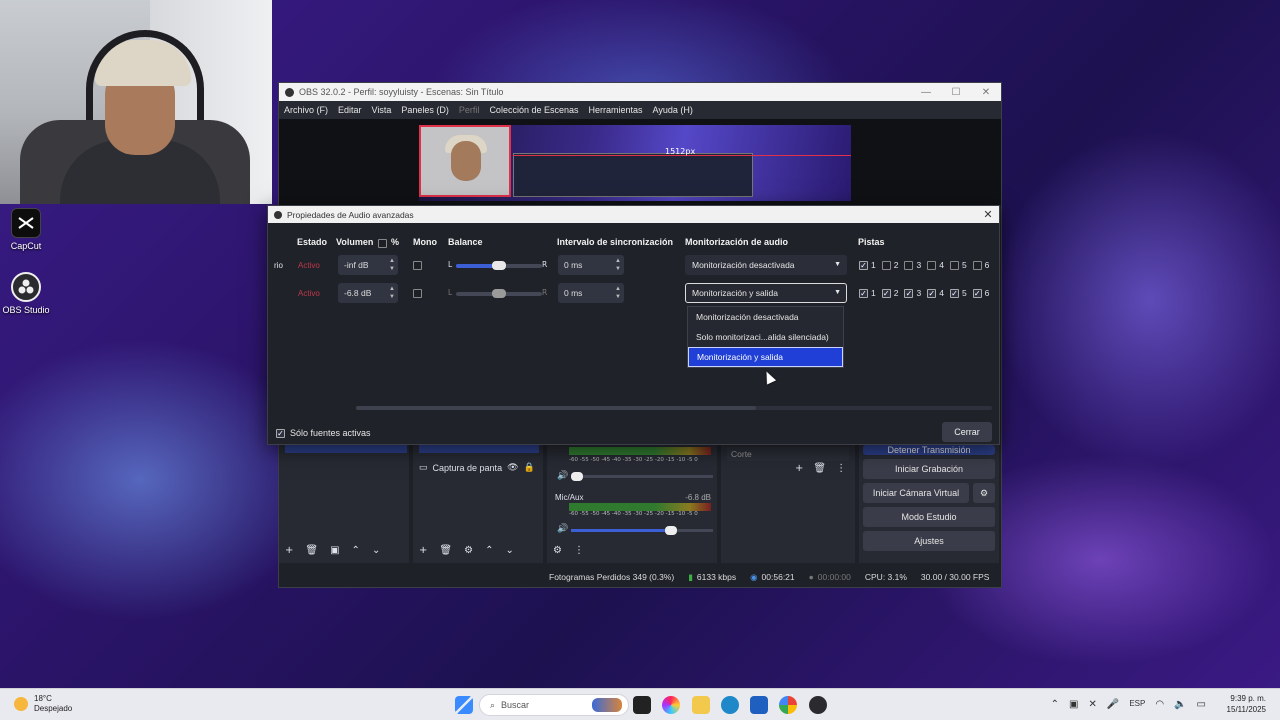 This screenshot has width=1280, height=720. I want to click on volume-field: -6.8 dB ▲ ▼, so click(368, 293).